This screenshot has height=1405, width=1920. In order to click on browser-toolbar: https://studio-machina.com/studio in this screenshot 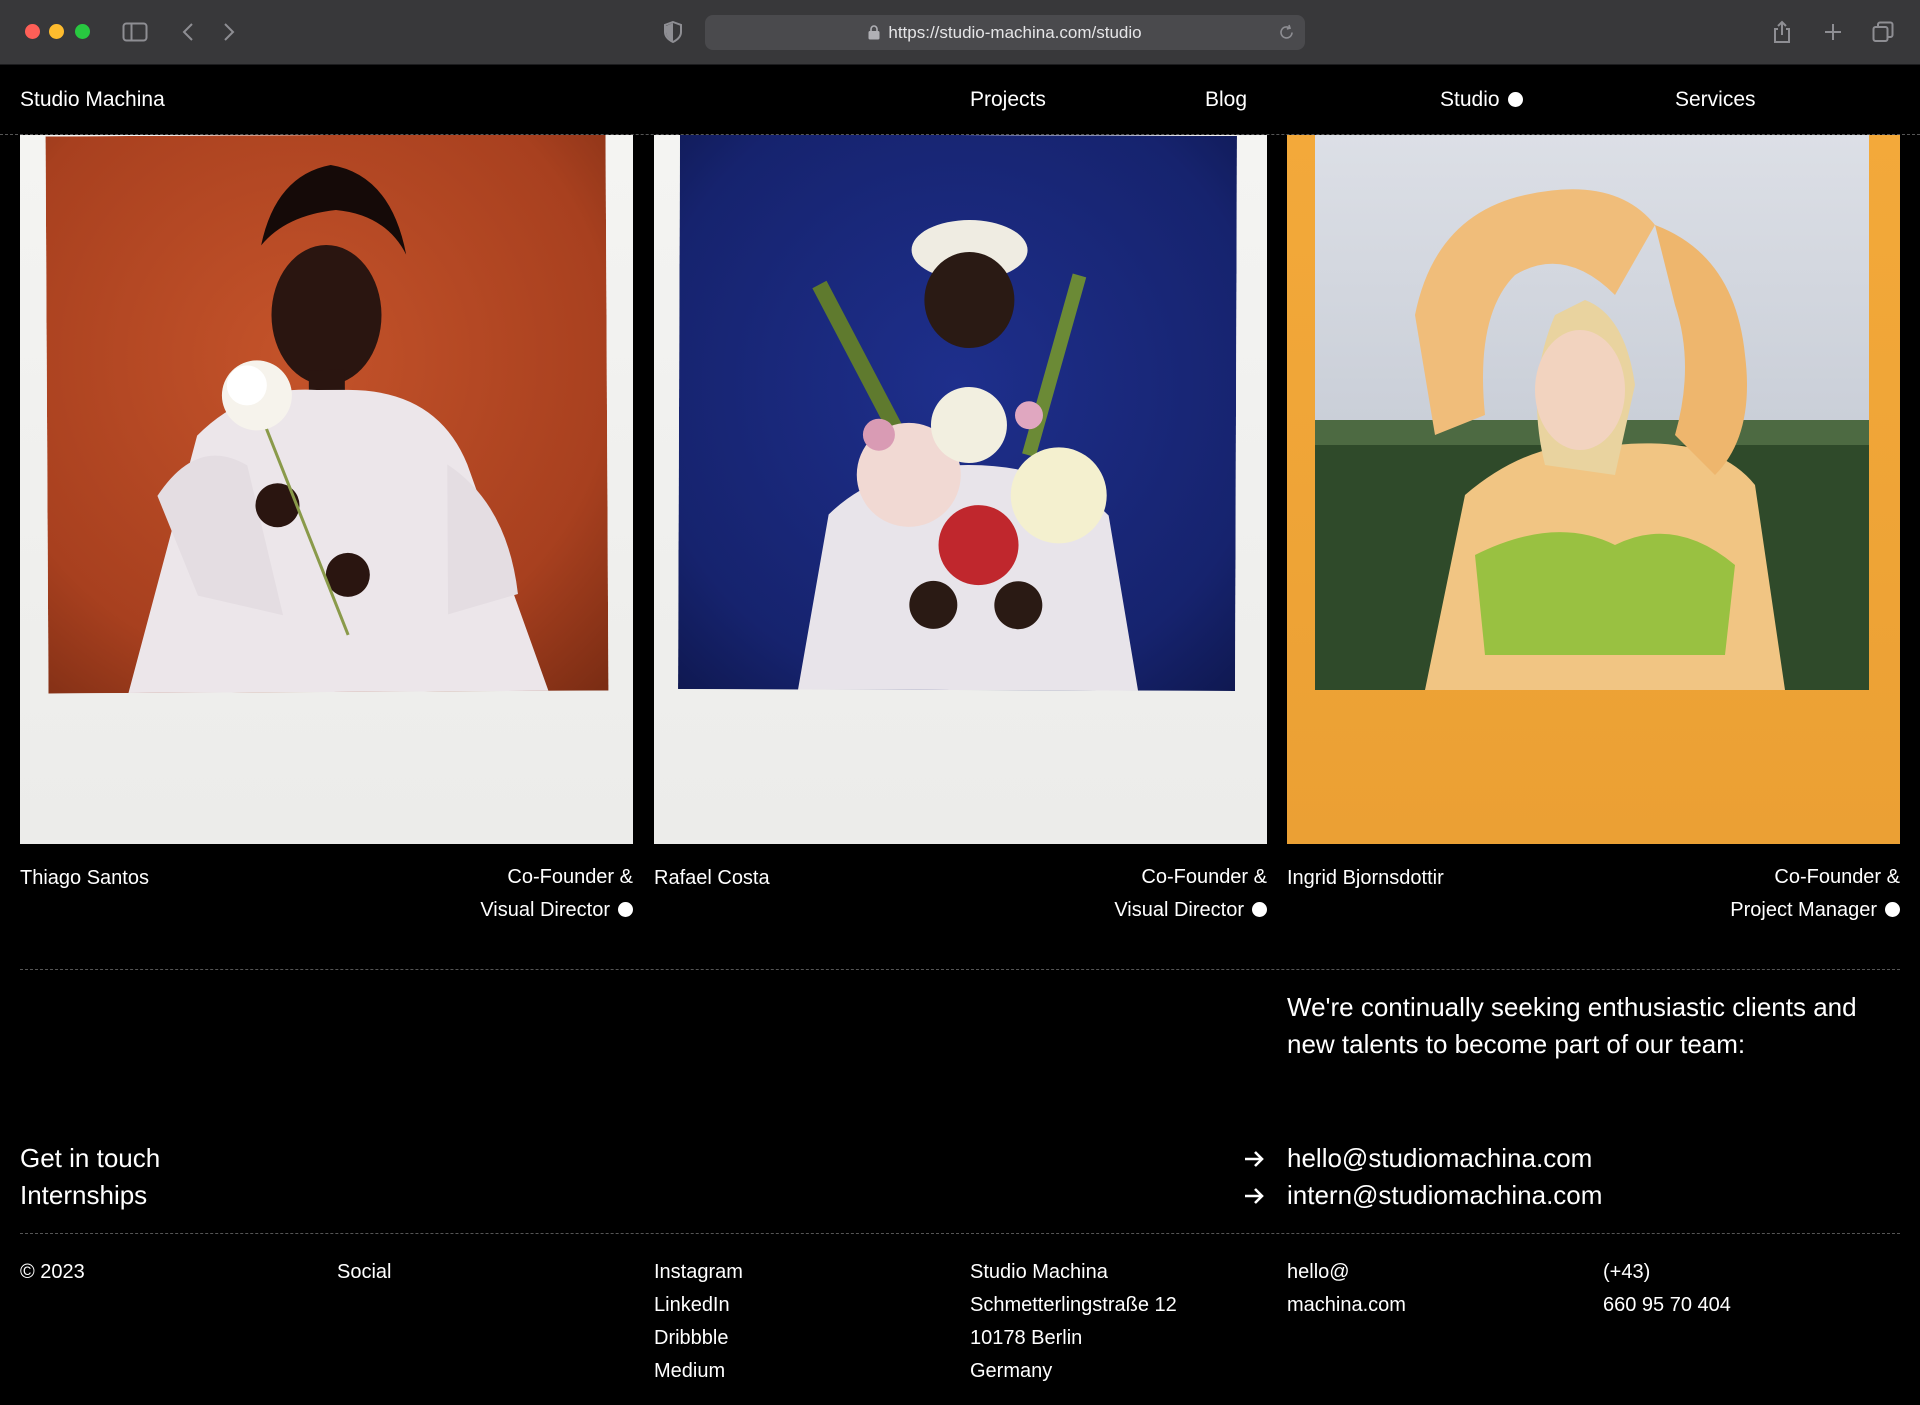, I will do `click(960, 32)`.